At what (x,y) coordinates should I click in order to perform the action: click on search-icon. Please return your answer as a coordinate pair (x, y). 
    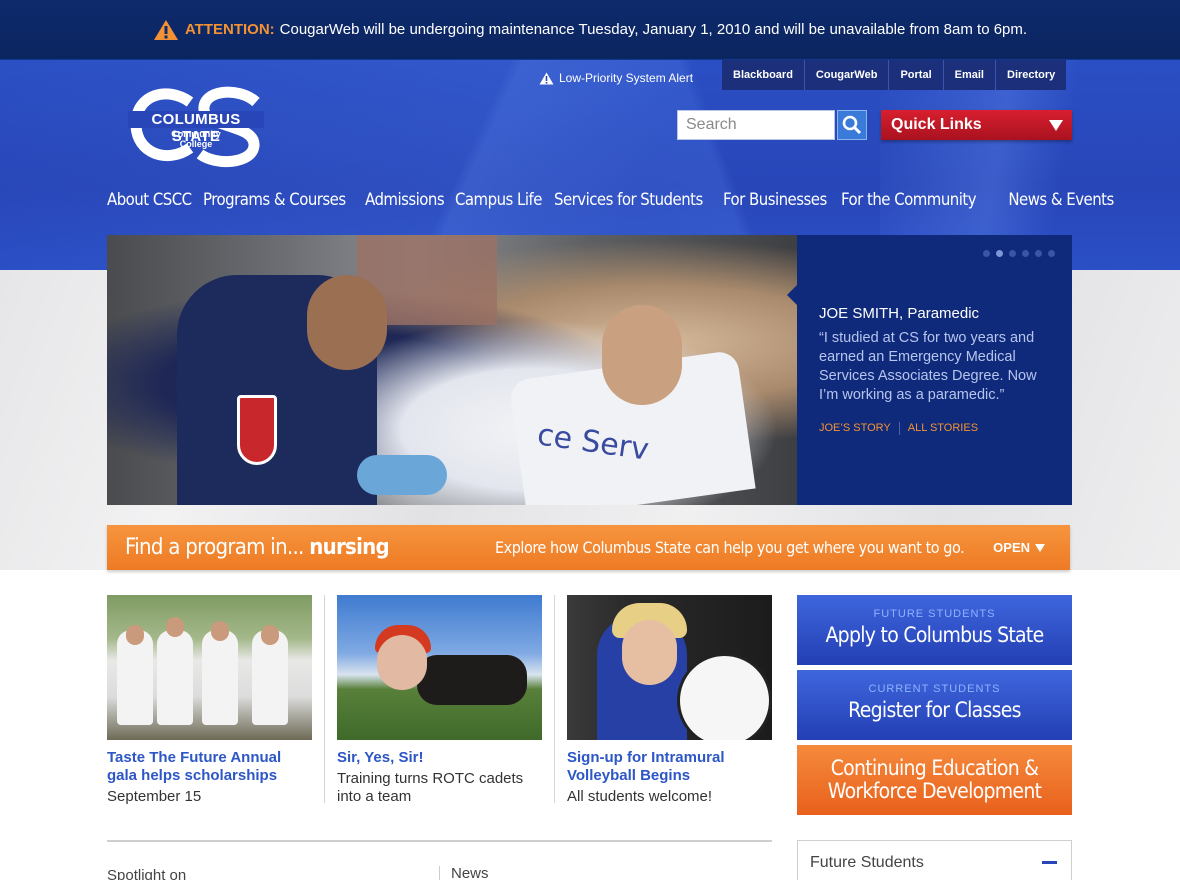
    Looking at the image, I should click on (852, 125).